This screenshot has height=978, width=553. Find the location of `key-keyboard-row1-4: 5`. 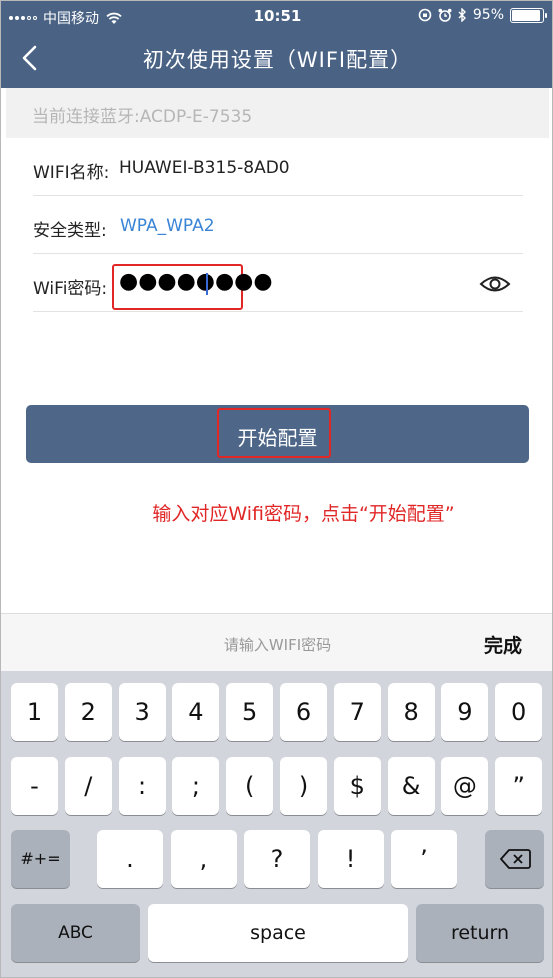

key-keyboard-row1-4: 5 is located at coordinates (250, 712).